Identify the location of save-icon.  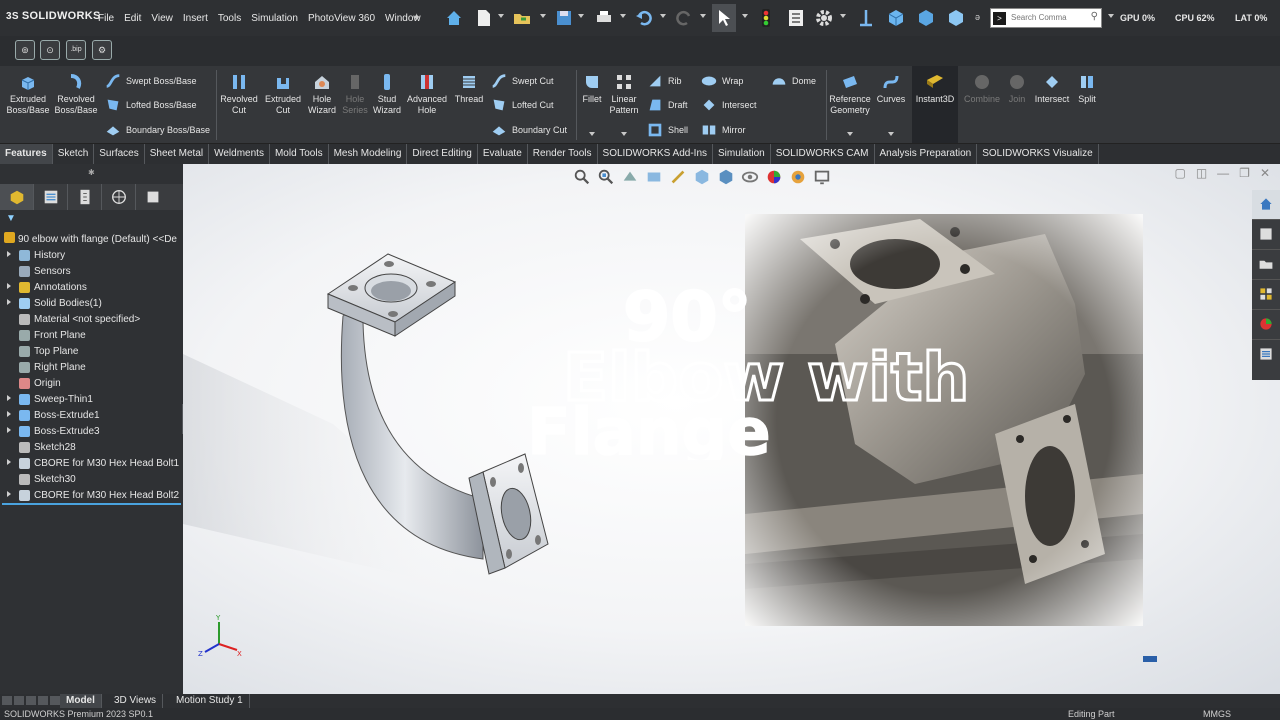
(564, 18).